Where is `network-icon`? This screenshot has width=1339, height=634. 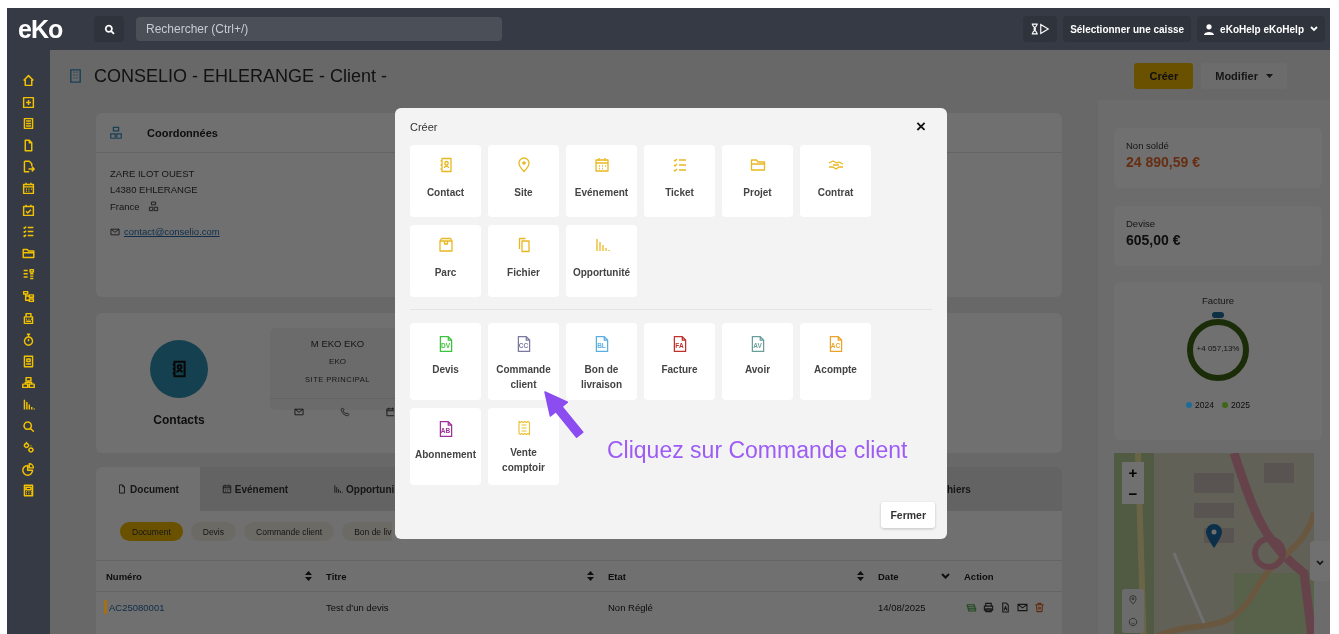 network-icon is located at coordinates (28, 383).